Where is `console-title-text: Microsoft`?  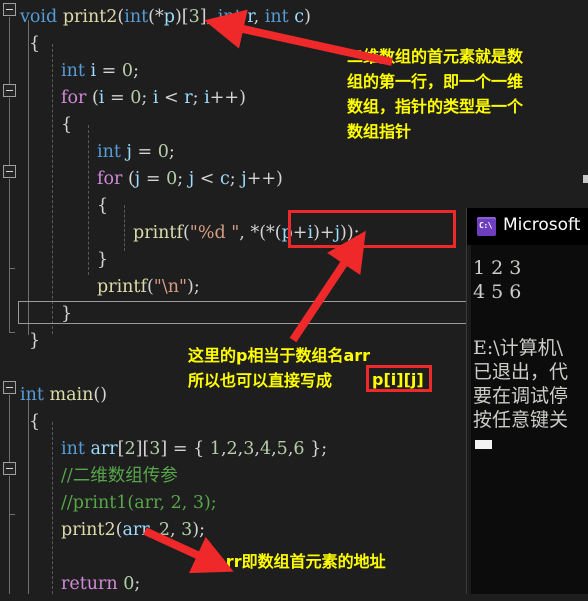
console-title-text: Microsoft is located at coordinates (542, 225).